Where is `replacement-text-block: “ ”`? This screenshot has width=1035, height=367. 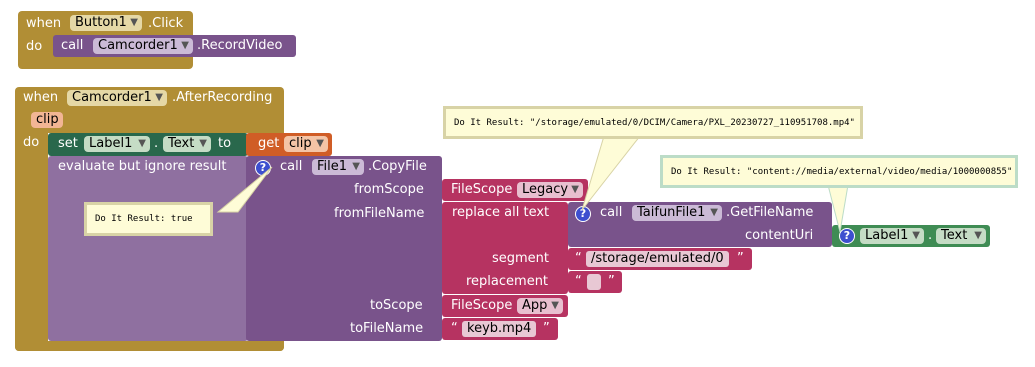 replacement-text-block: “ ” is located at coordinates (595, 282).